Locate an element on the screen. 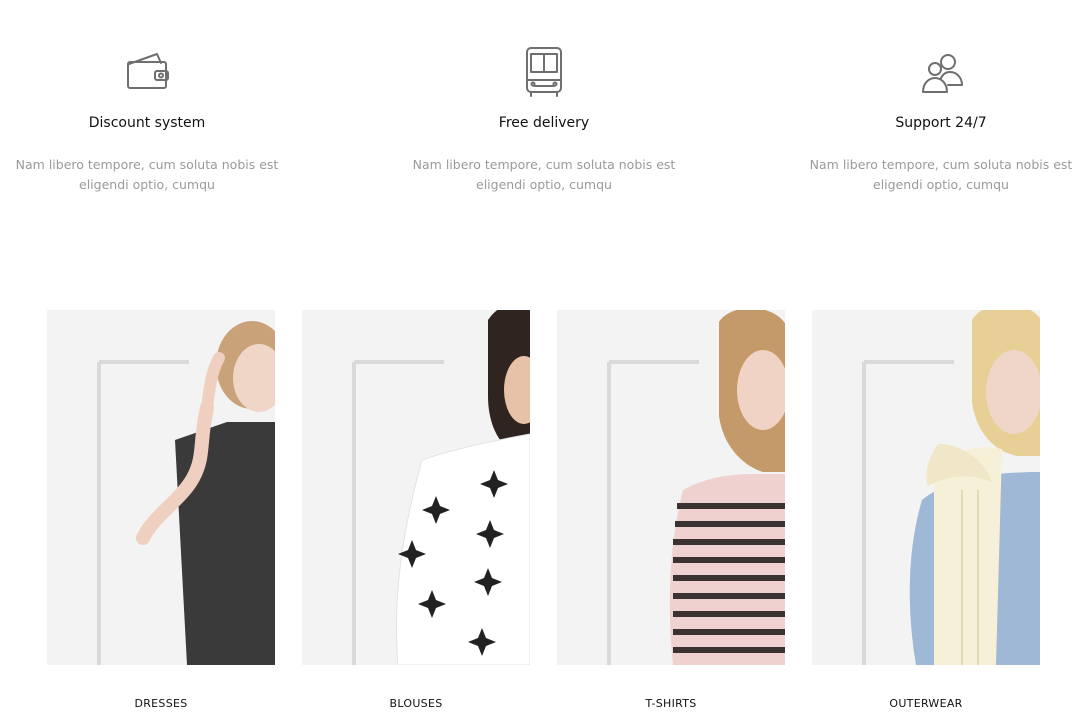  feature-title: Support 24/7 is located at coordinates (941, 123).